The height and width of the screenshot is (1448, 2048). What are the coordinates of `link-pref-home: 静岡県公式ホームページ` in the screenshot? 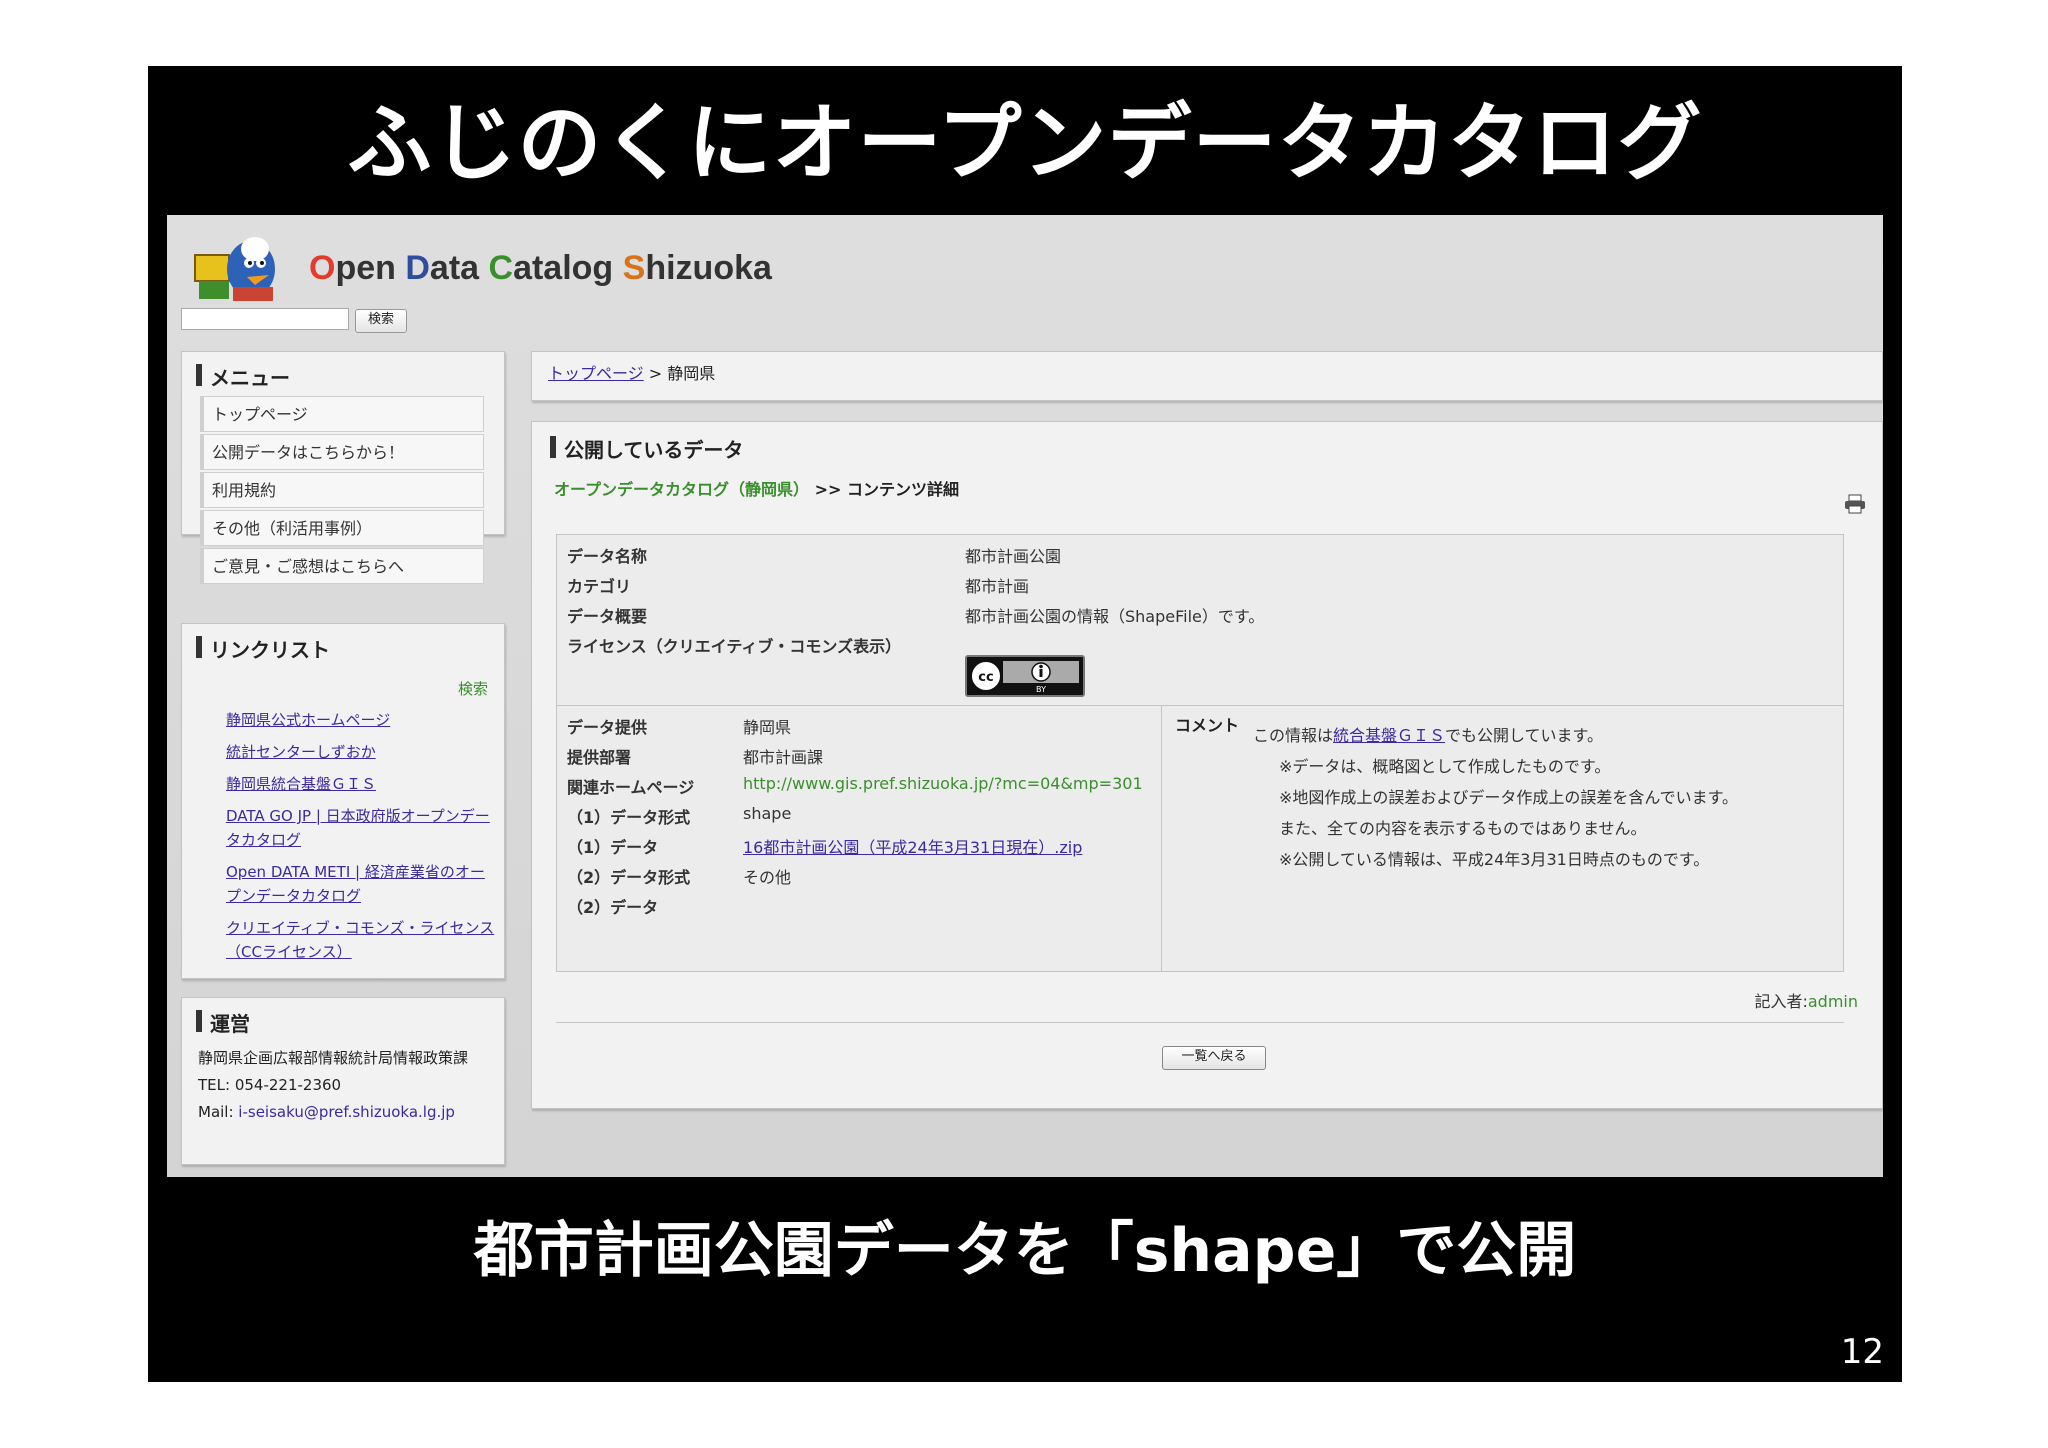 It's located at (362, 720).